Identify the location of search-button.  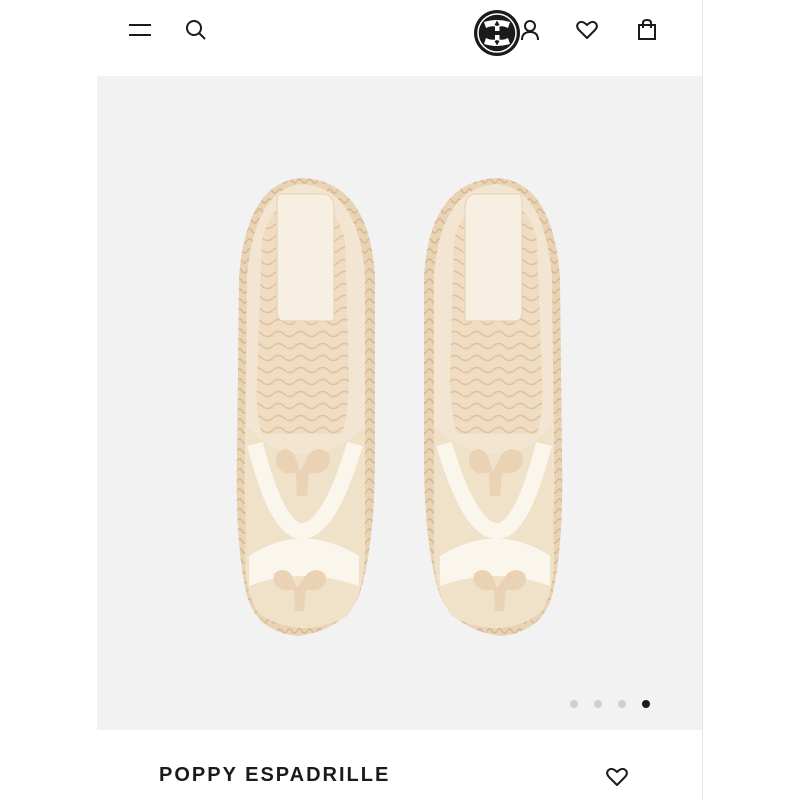
(196, 30).